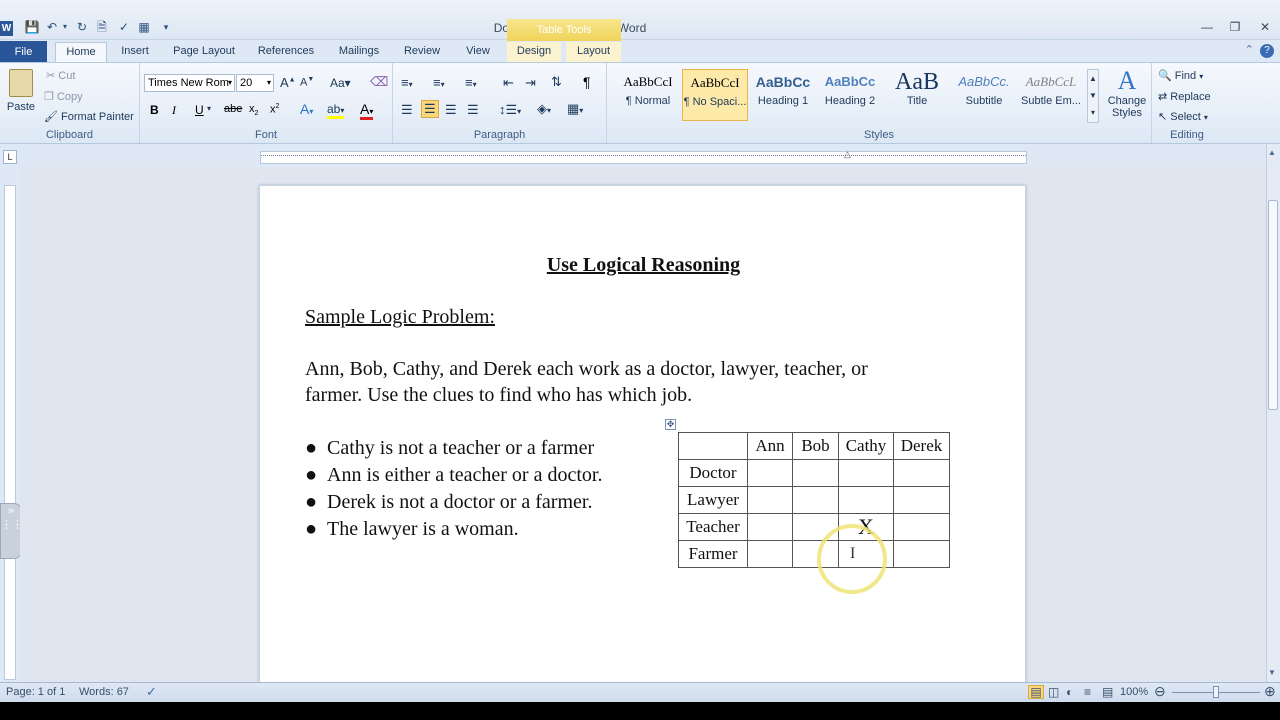 This screenshot has width=1280, height=720. Describe the element at coordinates (1249, 50) in the screenshot. I see `minimize-ribbon-icon: ⌃` at that location.